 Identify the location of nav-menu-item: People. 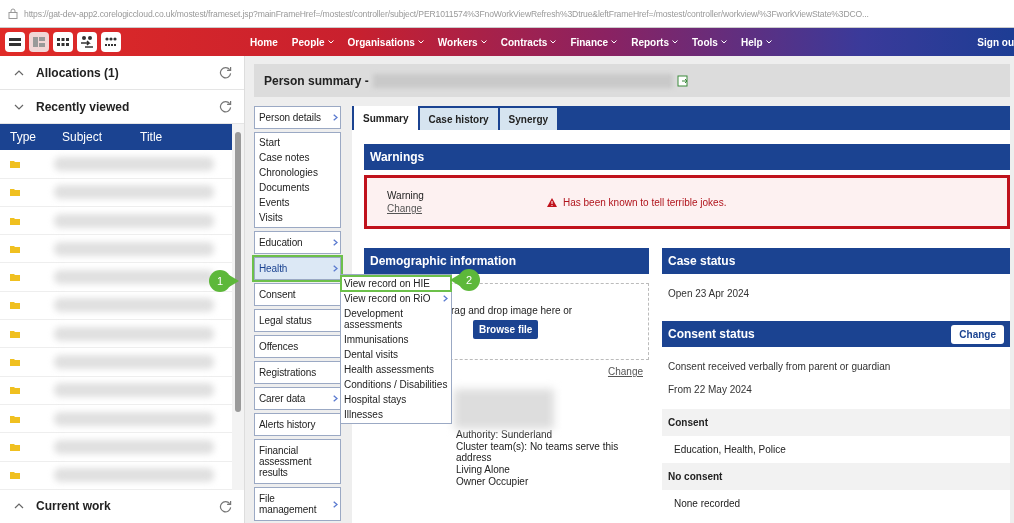
(312, 42).